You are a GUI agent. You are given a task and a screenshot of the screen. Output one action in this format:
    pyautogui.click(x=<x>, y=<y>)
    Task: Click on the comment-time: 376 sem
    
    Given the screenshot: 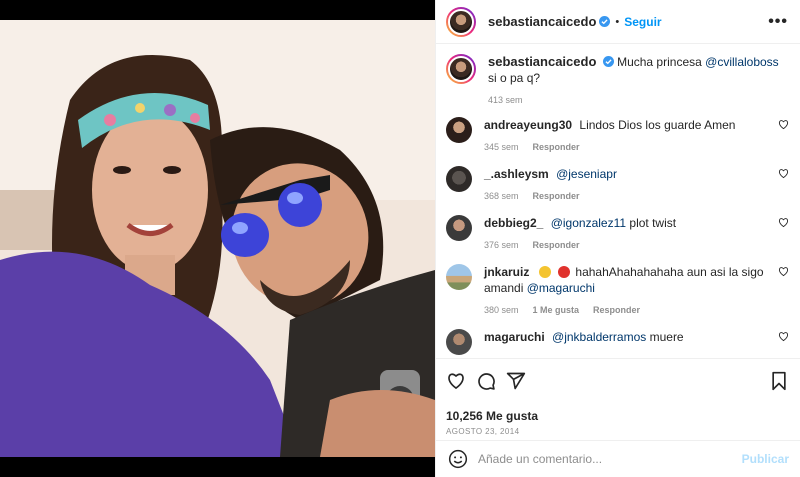 What is the action you would take?
    pyautogui.click(x=501, y=245)
    